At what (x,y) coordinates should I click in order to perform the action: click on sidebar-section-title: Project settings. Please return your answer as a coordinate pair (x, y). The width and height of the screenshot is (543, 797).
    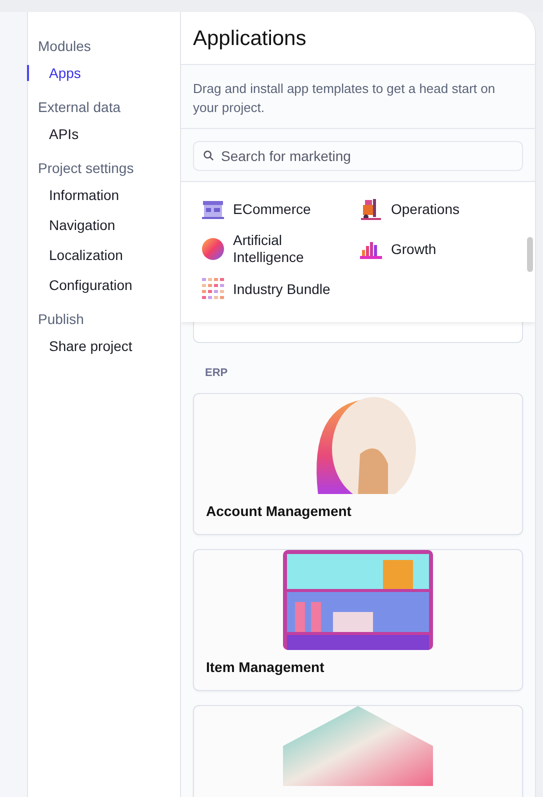
    Looking at the image, I should click on (86, 168).